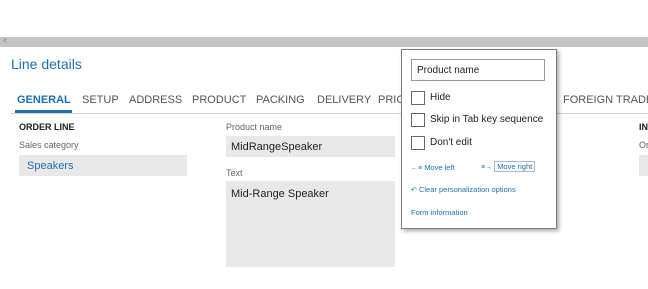  Describe the element at coordinates (324, 42) in the screenshot. I see `horizontal-scrollbar` at that location.